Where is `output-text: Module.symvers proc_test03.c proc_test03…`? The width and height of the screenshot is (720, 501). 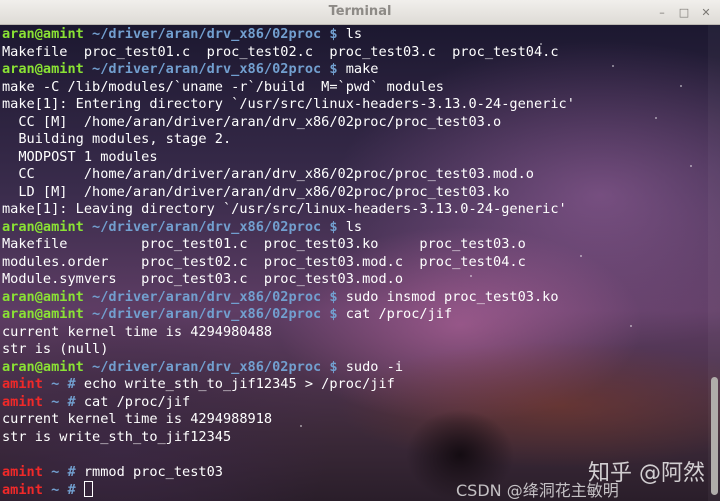 output-text: Module.symvers proc_test03.c proc_test03… is located at coordinates (203, 279).